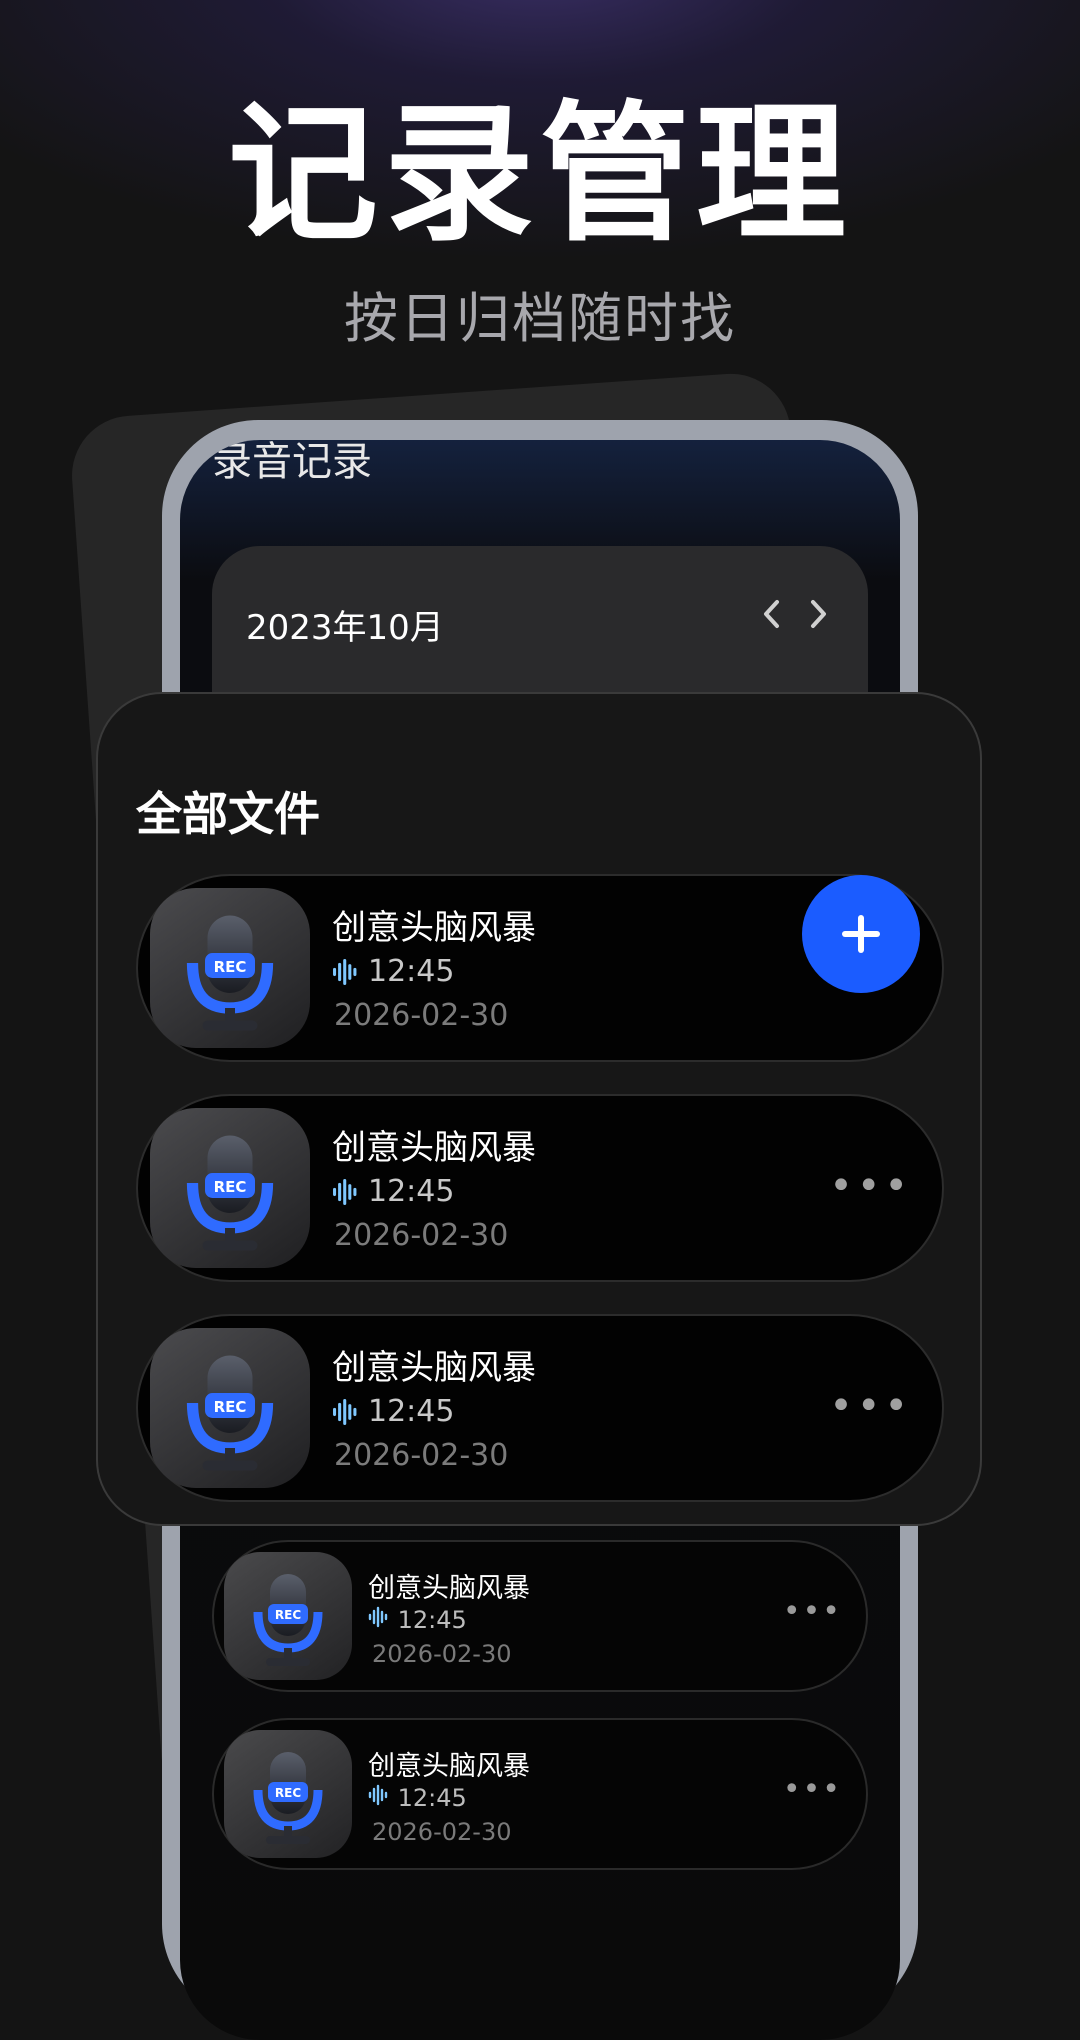  Describe the element at coordinates (540, 318) in the screenshot. I see `hero-subtitle: 按日归档随时找` at that location.